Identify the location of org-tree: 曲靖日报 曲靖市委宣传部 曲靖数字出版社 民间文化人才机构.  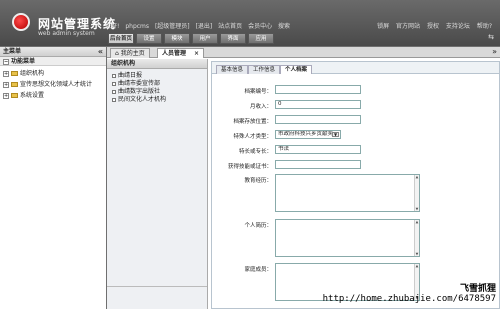
(157, 86).